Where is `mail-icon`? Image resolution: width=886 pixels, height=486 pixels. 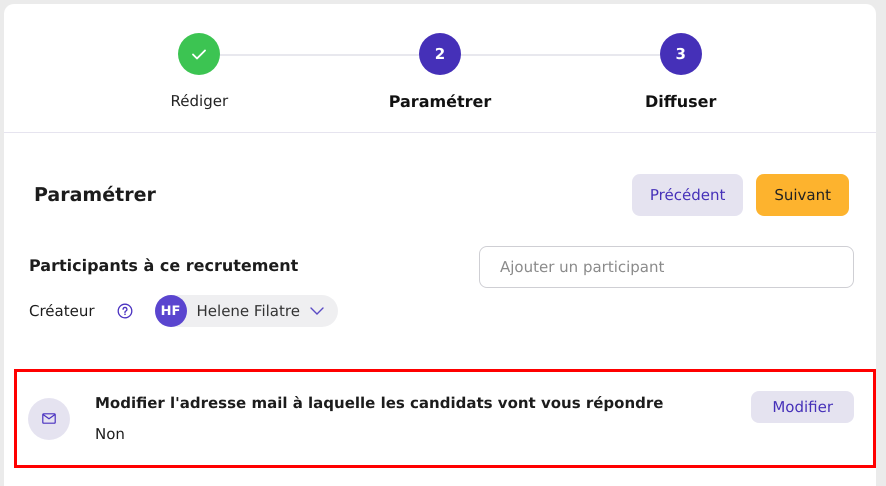 mail-icon is located at coordinates (49, 419).